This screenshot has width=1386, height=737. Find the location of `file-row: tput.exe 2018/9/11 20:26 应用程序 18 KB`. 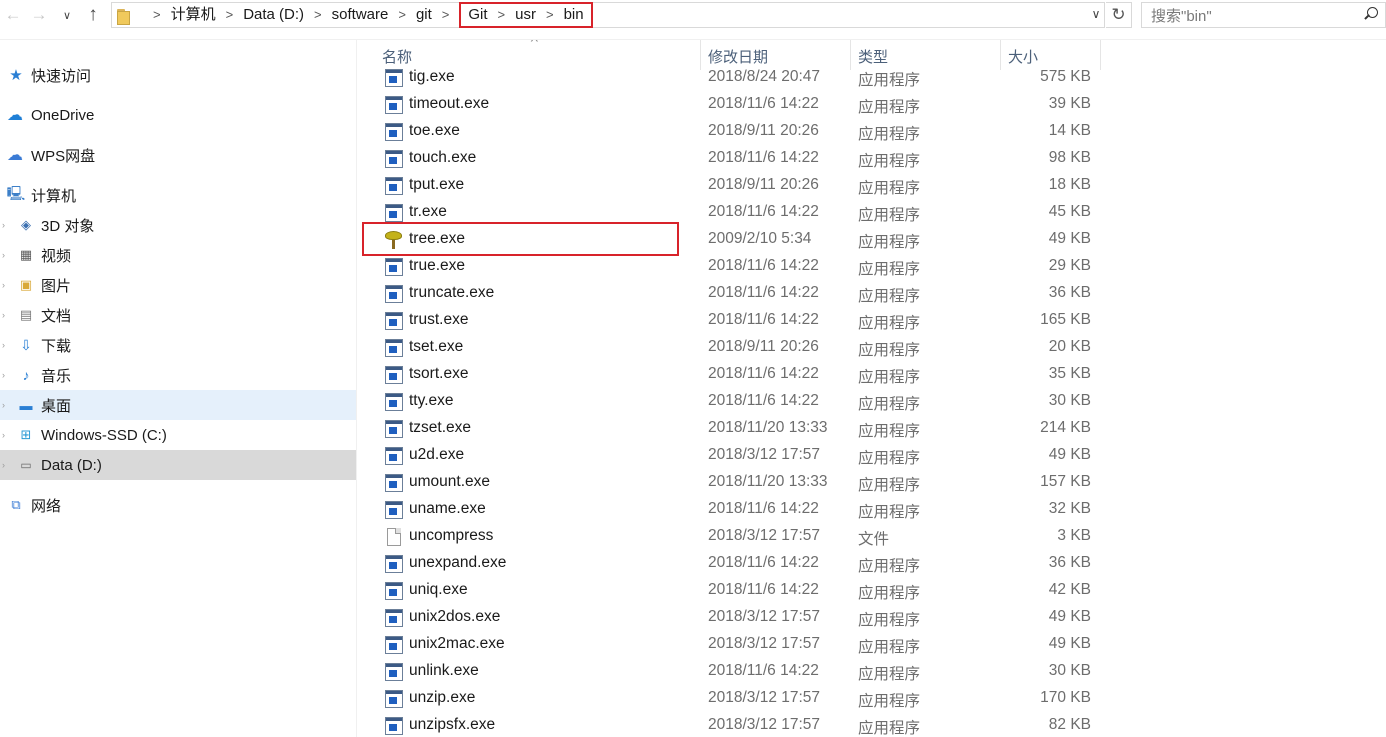

file-row: tput.exe 2018/9/11 20:26 应用程序 18 KB is located at coordinates (730, 186).